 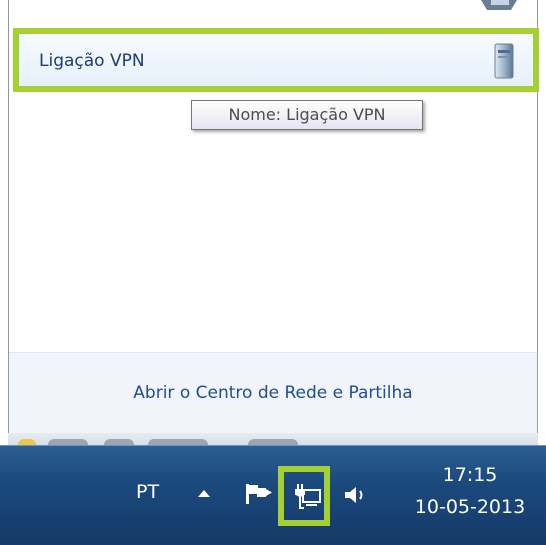 I want to click on flyout-footer: Abrir o Centro de Rede e Partilha, so click(x=273, y=393).